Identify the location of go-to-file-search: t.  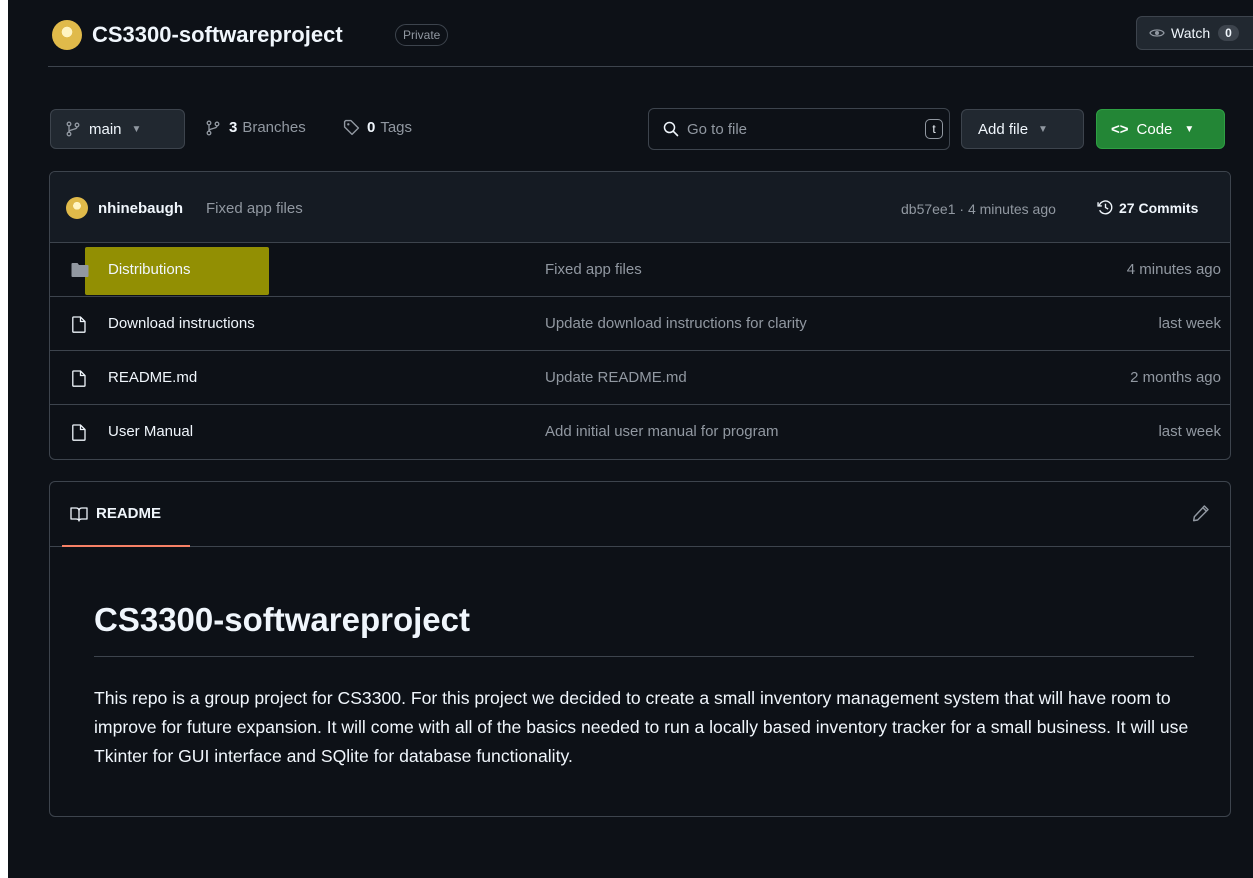
(799, 129).